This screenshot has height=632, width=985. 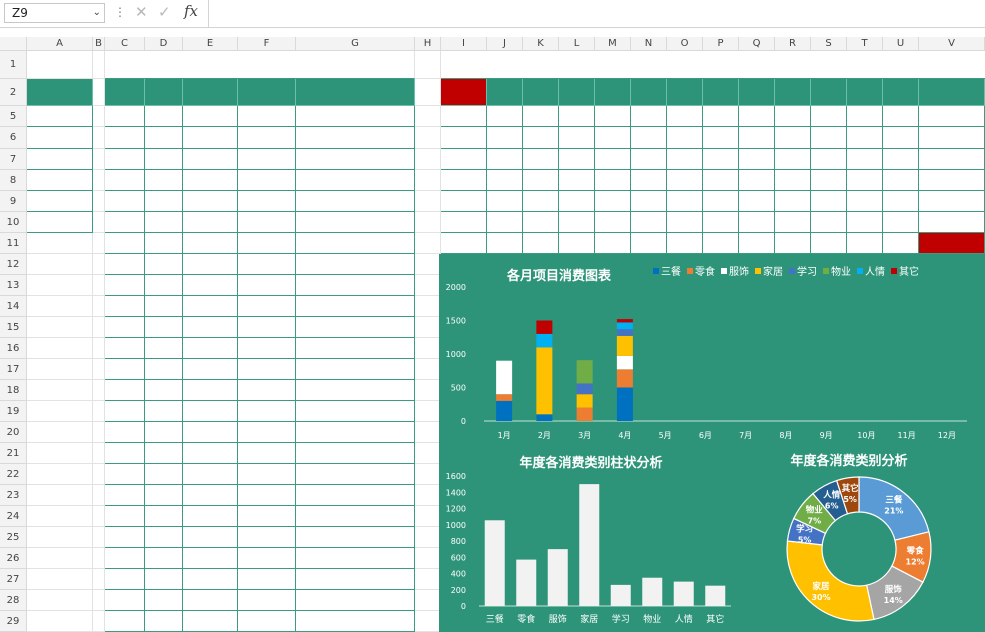 What do you see at coordinates (191, 11) in the screenshot?
I see `insert-function-icon: fx` at bounding box center [191, 11].